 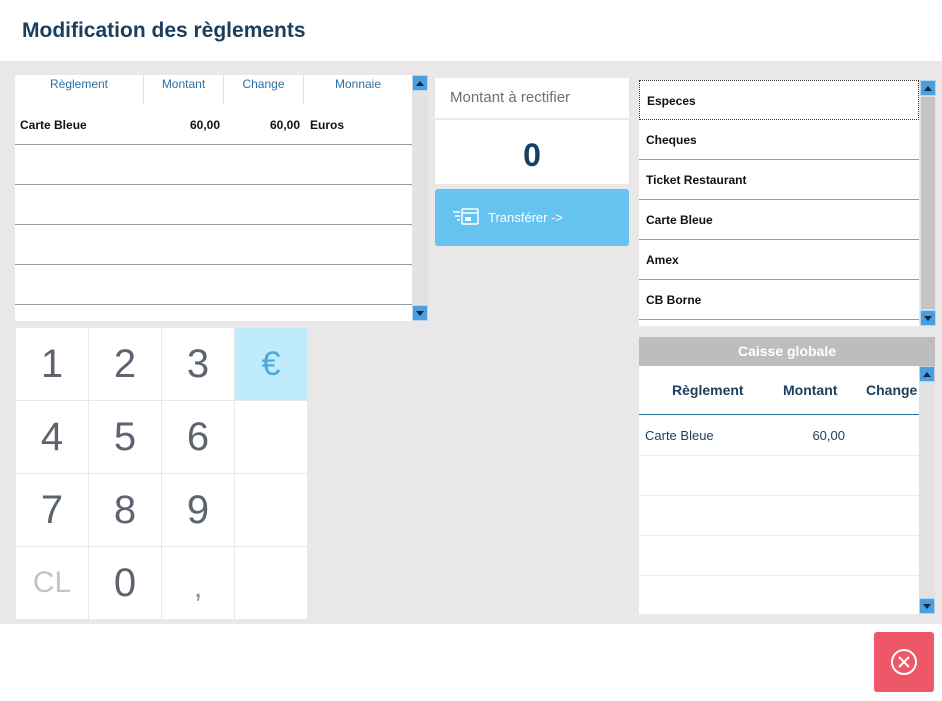 What do you see at coordinates (779, 100) in the screenshot?
I see `payment-method-especes: Especes` at bounding box center [779, 100].